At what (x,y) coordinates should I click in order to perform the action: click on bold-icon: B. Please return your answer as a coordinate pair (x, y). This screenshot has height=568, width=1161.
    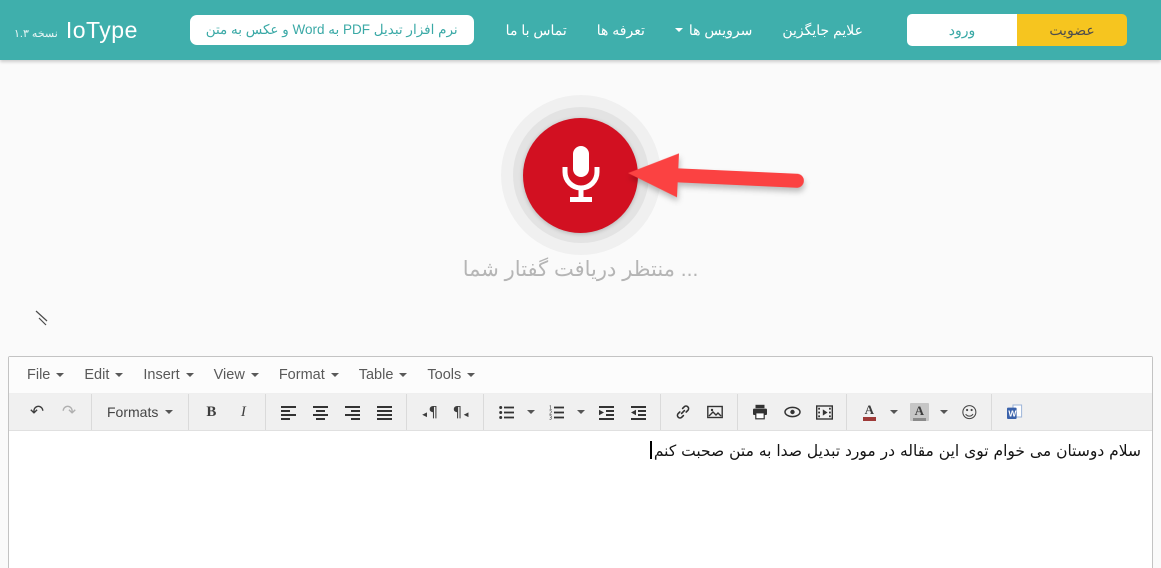
    Looking at the image, I should click on (211, 411).